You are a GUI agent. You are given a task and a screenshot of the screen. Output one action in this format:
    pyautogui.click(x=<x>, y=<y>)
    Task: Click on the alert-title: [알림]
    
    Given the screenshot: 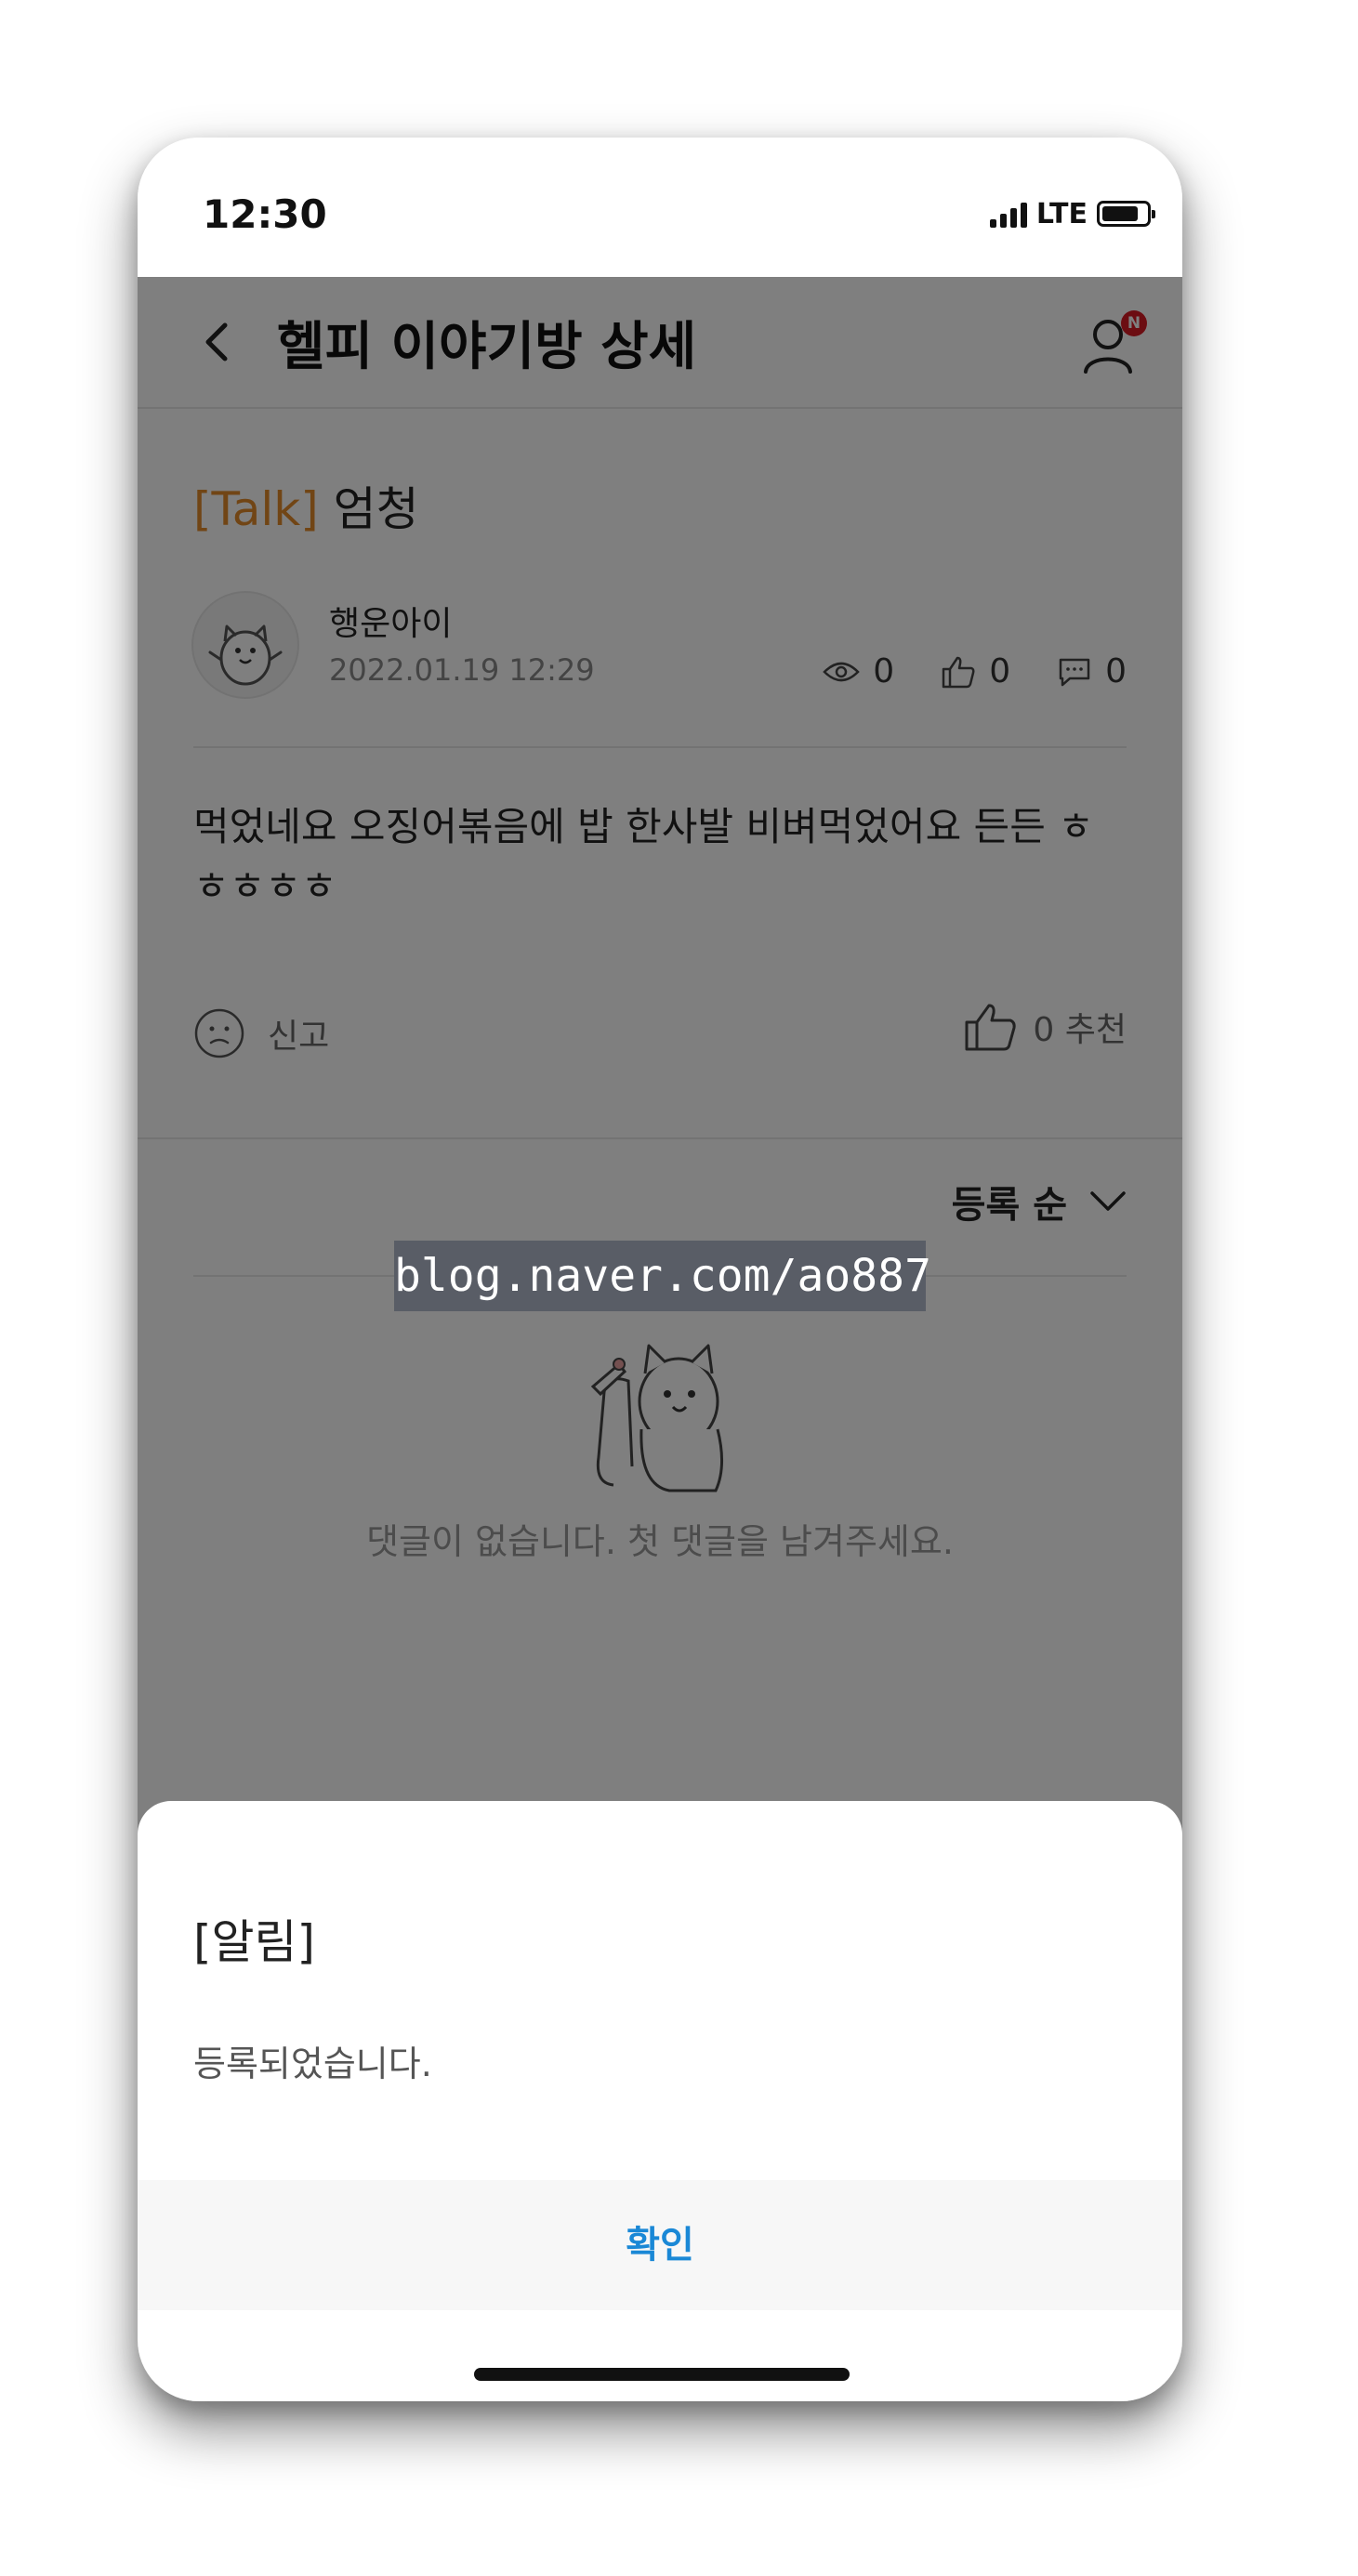 What is the action you would take?
    pyautogui.click(x=254, y=1942)
    